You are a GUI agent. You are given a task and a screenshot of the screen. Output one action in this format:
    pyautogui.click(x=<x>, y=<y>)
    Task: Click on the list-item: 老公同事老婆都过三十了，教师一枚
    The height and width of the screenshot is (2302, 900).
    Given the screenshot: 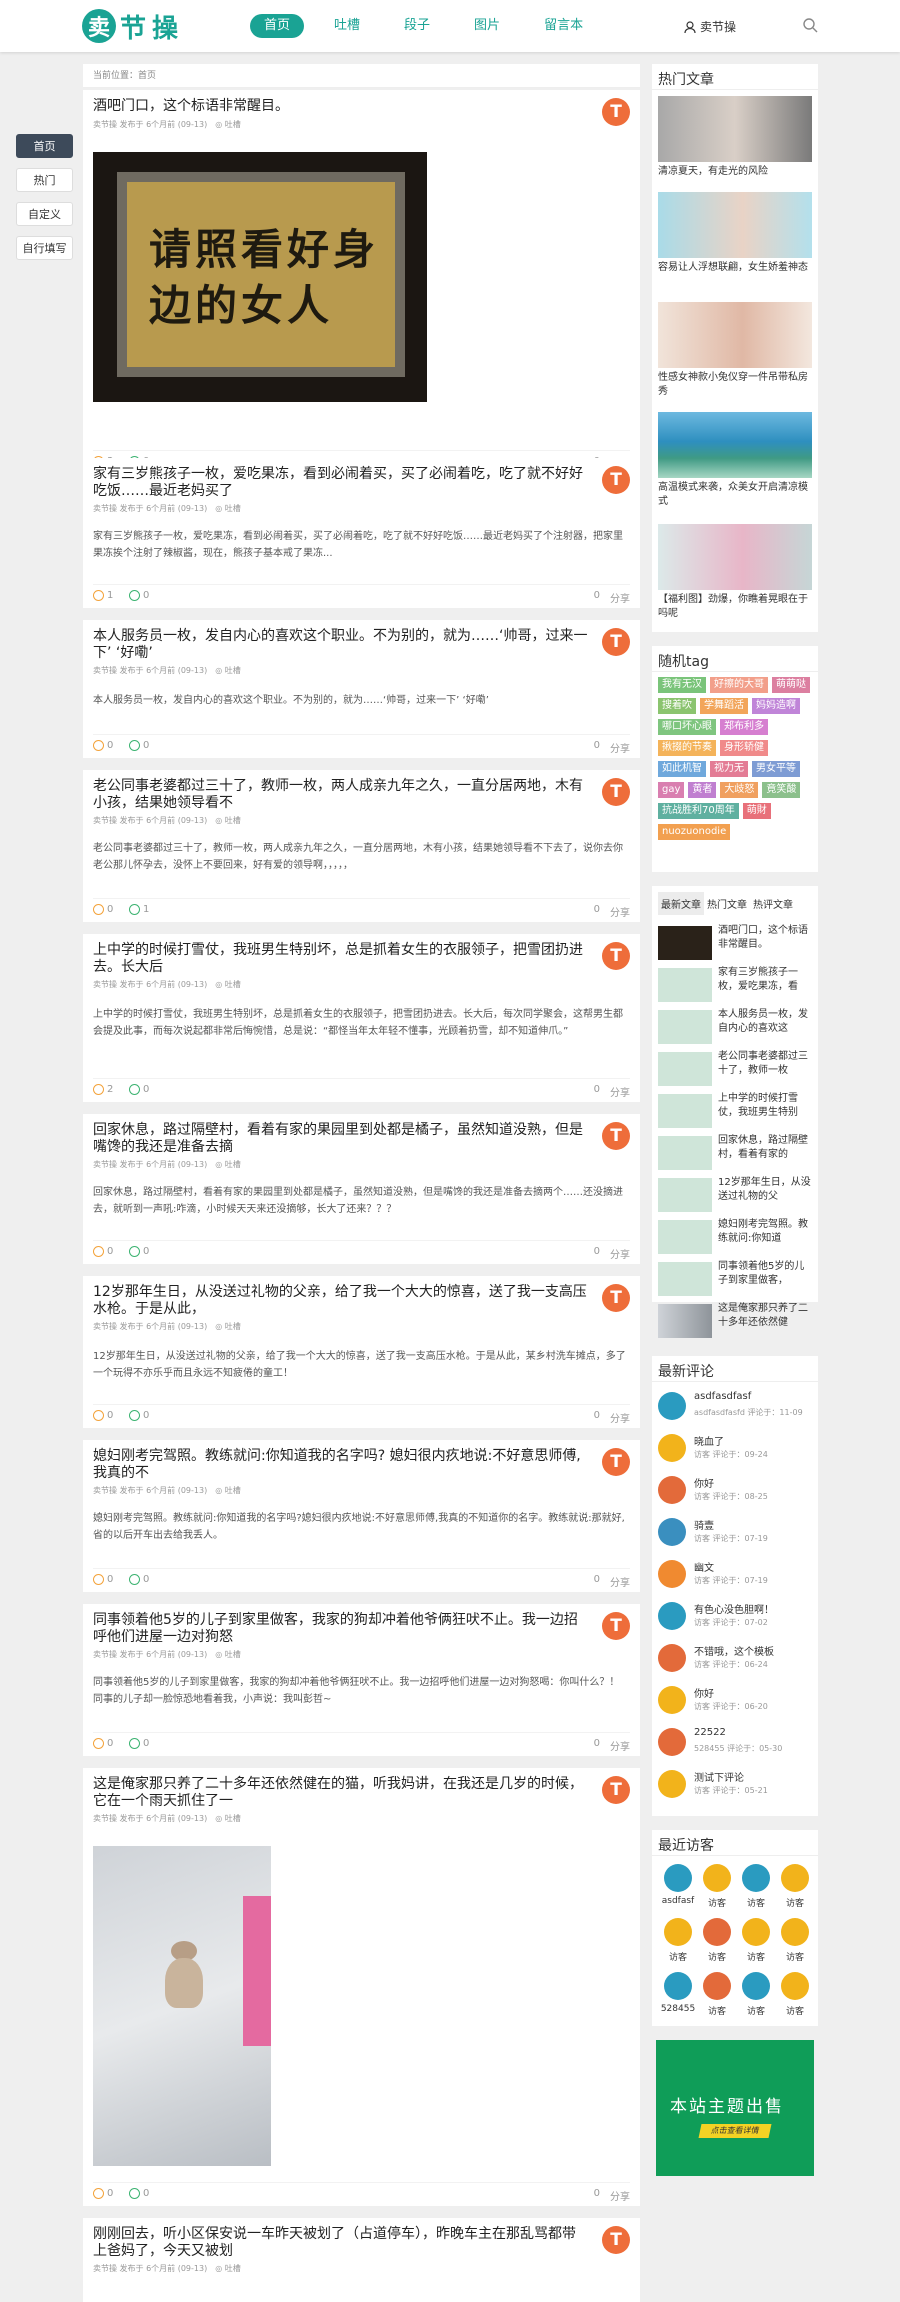 What is the action you would take?
    pyautogui.click(x=736, y=1068)
    